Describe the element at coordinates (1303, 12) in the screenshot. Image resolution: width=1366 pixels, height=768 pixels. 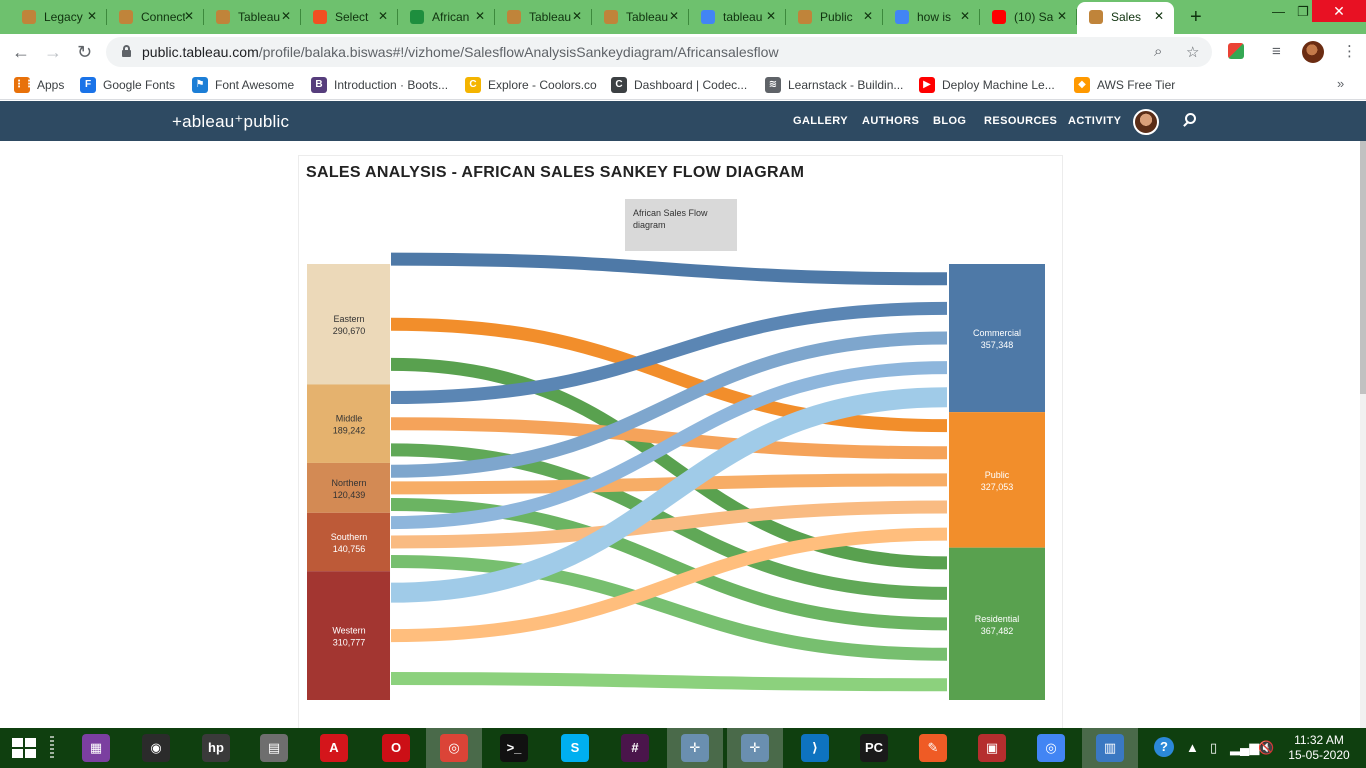
I see `restore-button: ❐` at that location.